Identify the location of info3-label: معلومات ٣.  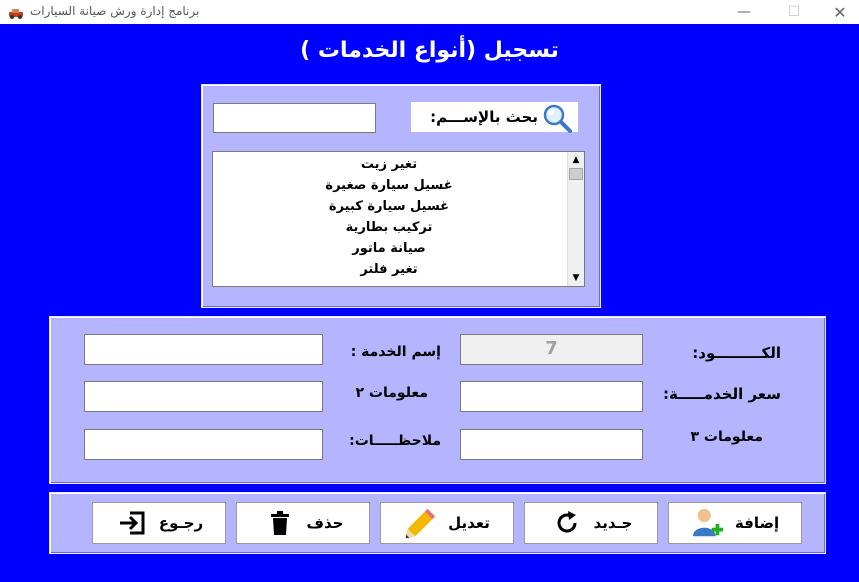
(726, 437).